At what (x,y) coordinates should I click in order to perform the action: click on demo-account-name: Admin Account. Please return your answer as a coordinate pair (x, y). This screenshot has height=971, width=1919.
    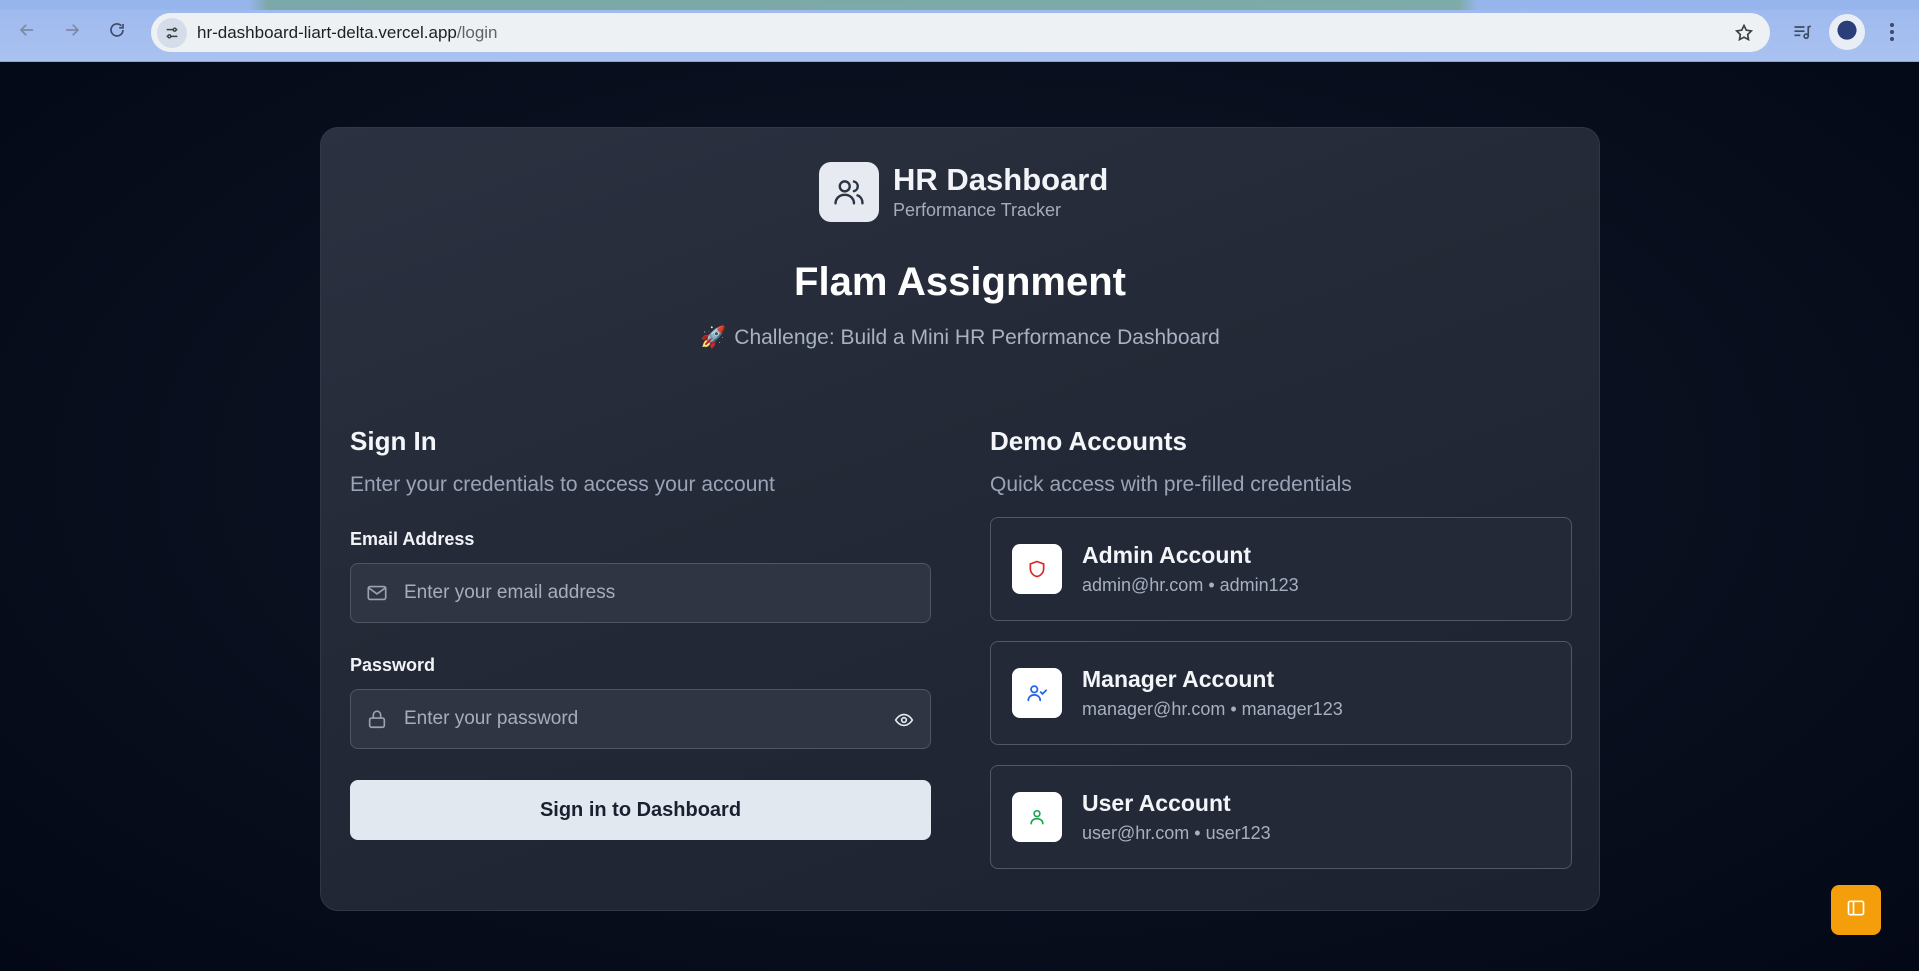
    Looking at the image, I should click on (1167, 555).